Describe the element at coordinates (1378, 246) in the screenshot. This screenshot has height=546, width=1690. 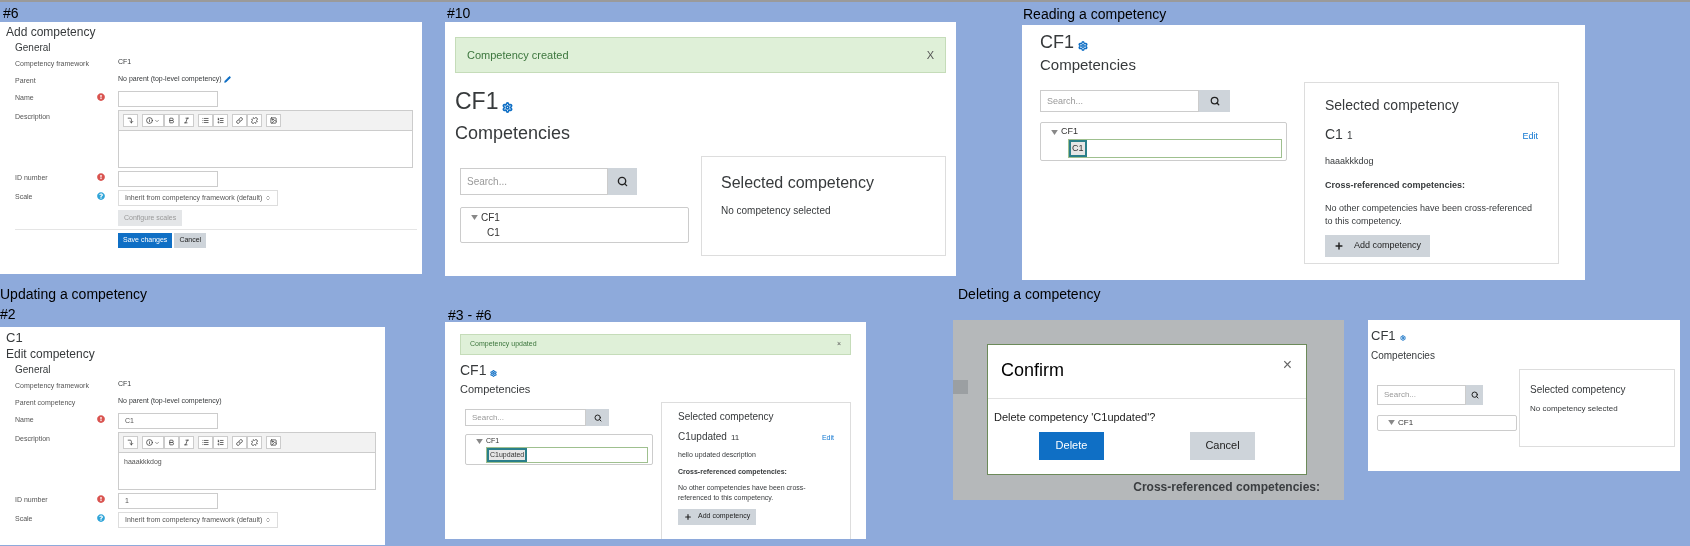
I see `add-competency-button: Add competency` at that location.